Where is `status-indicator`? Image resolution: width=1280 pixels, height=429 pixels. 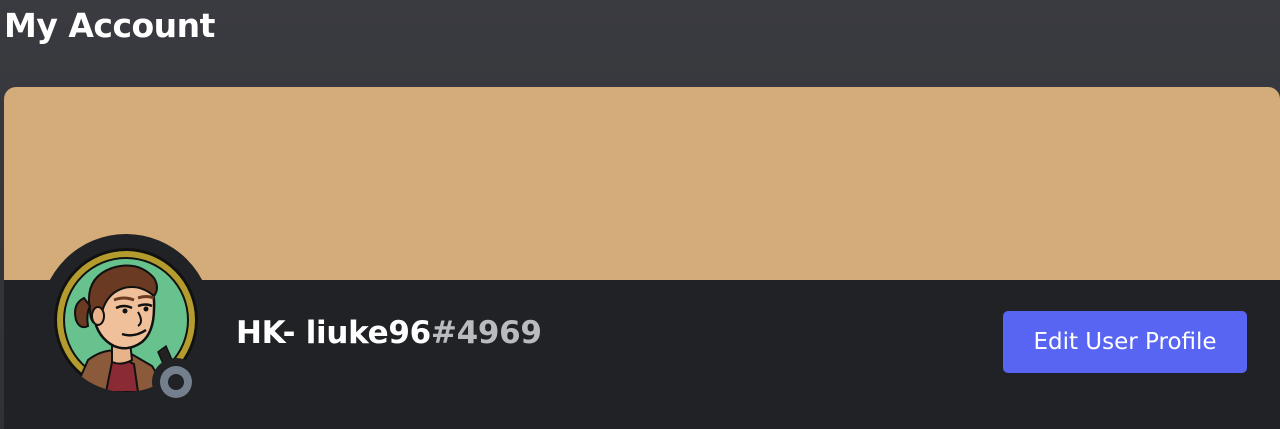 status-indicator is located at coordinates (176, 382).